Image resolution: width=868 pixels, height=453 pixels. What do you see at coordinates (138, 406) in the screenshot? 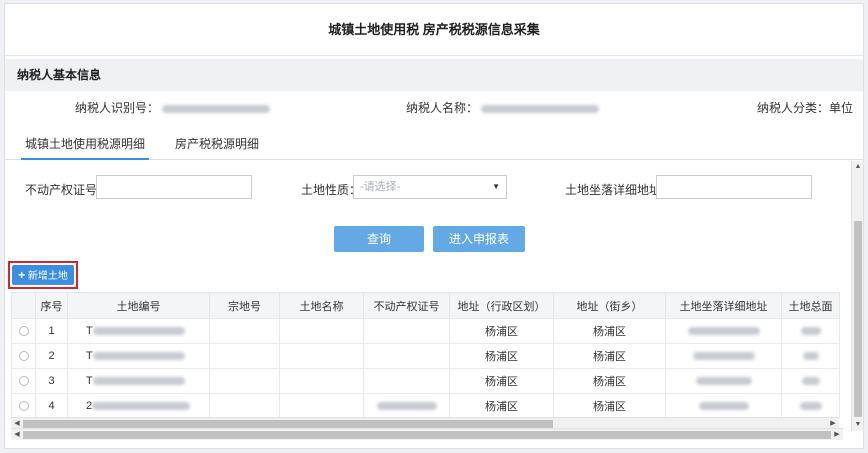
I see `row-land-id: 2` at bounding box center [138, 406].